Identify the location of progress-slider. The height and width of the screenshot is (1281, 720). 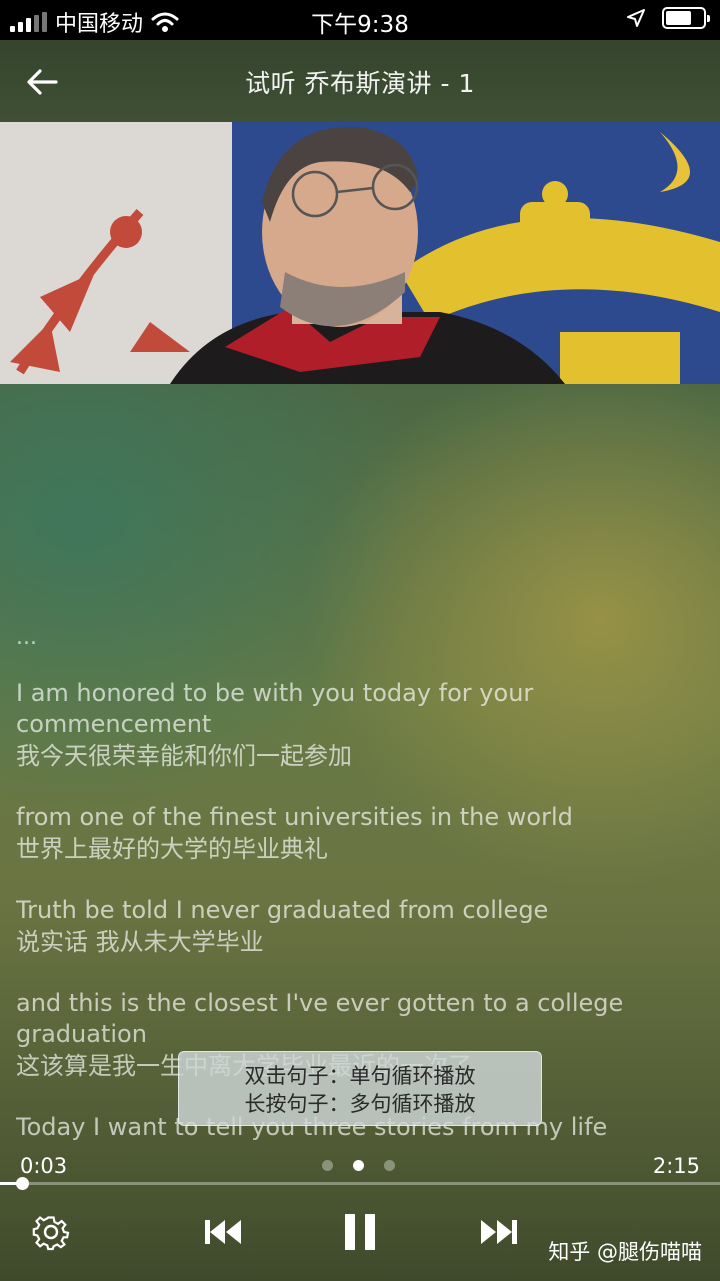
(360, 1183).